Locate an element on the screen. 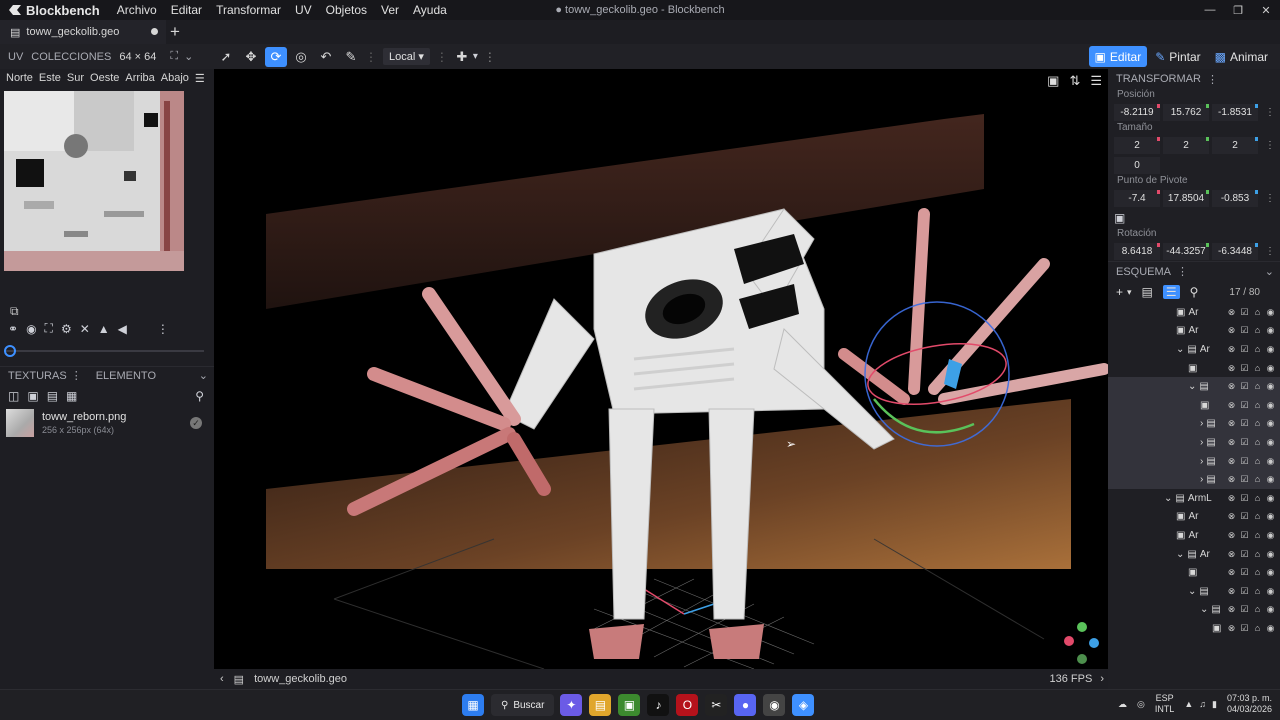 This screenshot has height=720, width=1280. transform-space-select: Local ▾ is located at coordinates (406, 56).